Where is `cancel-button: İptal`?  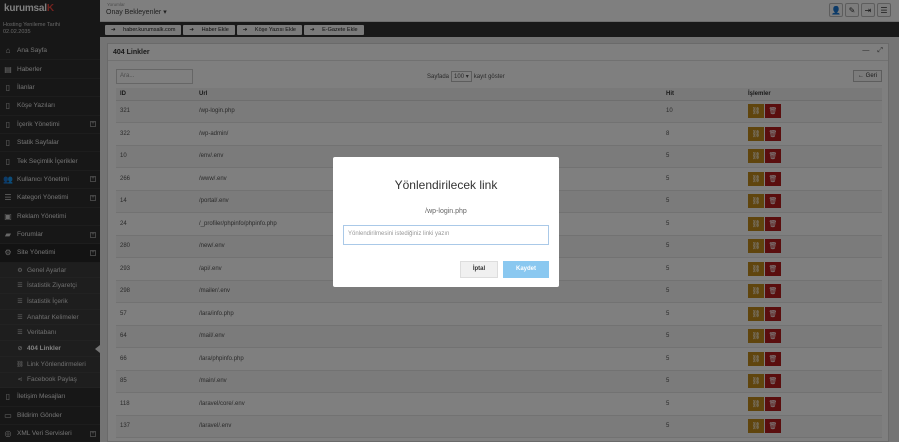 cancel-button: İptal is located at coordinates (479, 269).